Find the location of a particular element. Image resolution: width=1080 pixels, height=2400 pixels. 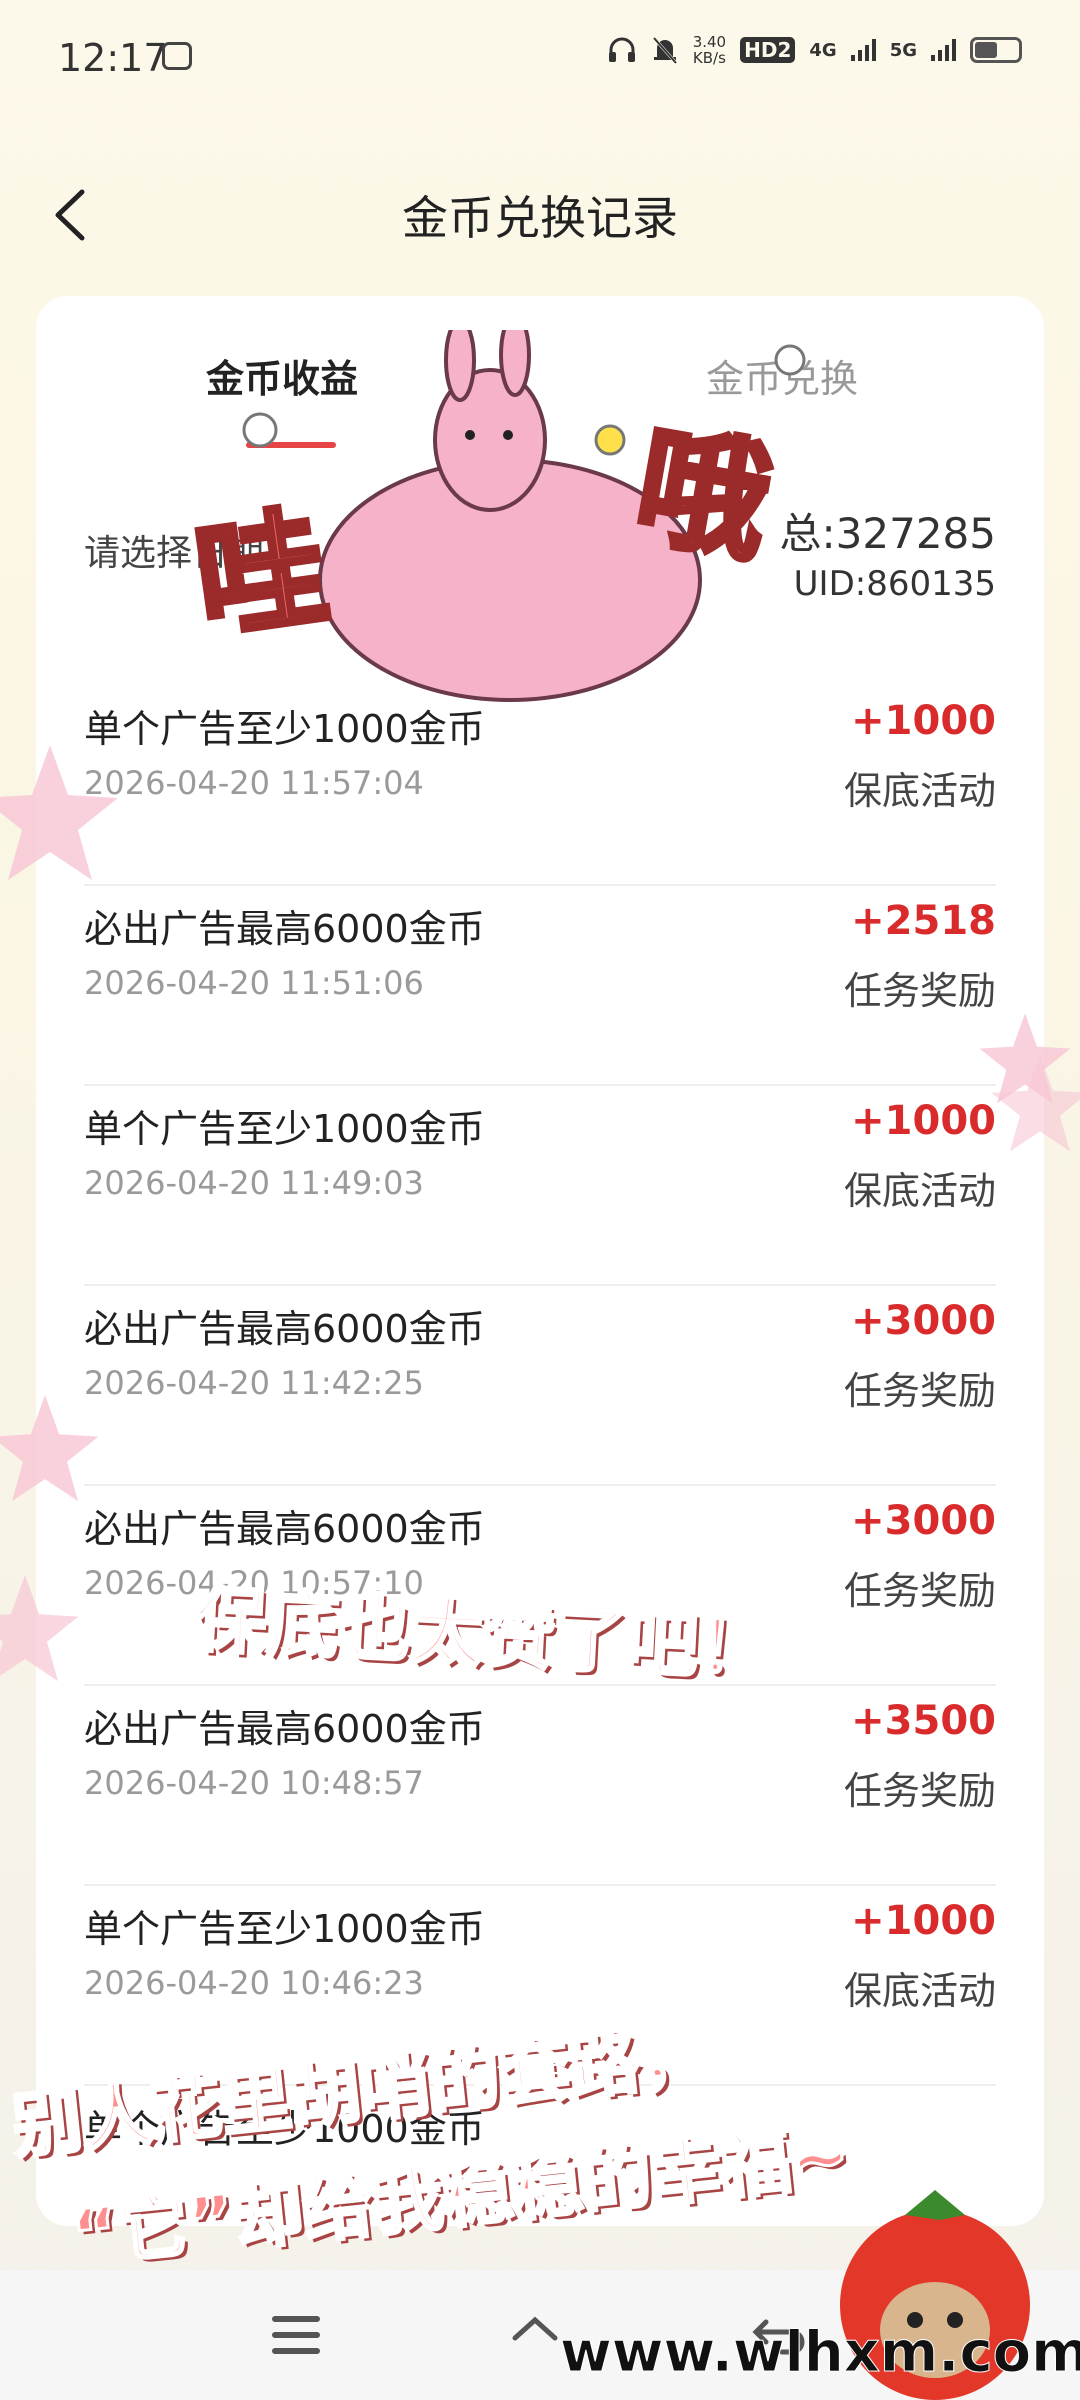

record-amount: +3500 is located at coordinates (923, 1721).